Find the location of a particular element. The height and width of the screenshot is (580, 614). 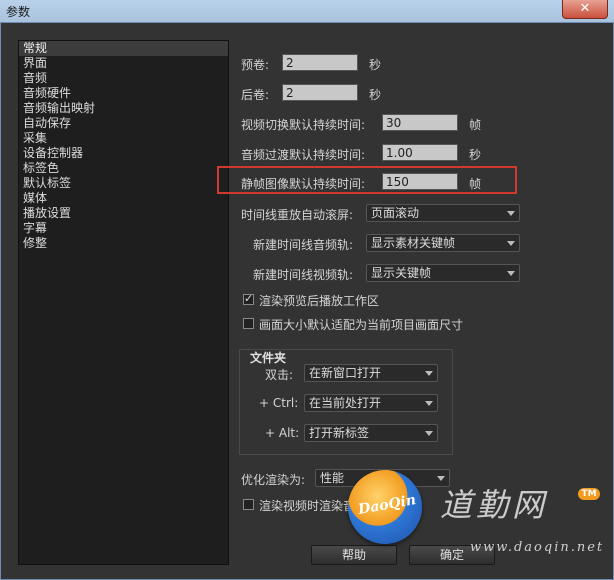

sidebar-item: 播放设置 is located at coordinates (123, 213).